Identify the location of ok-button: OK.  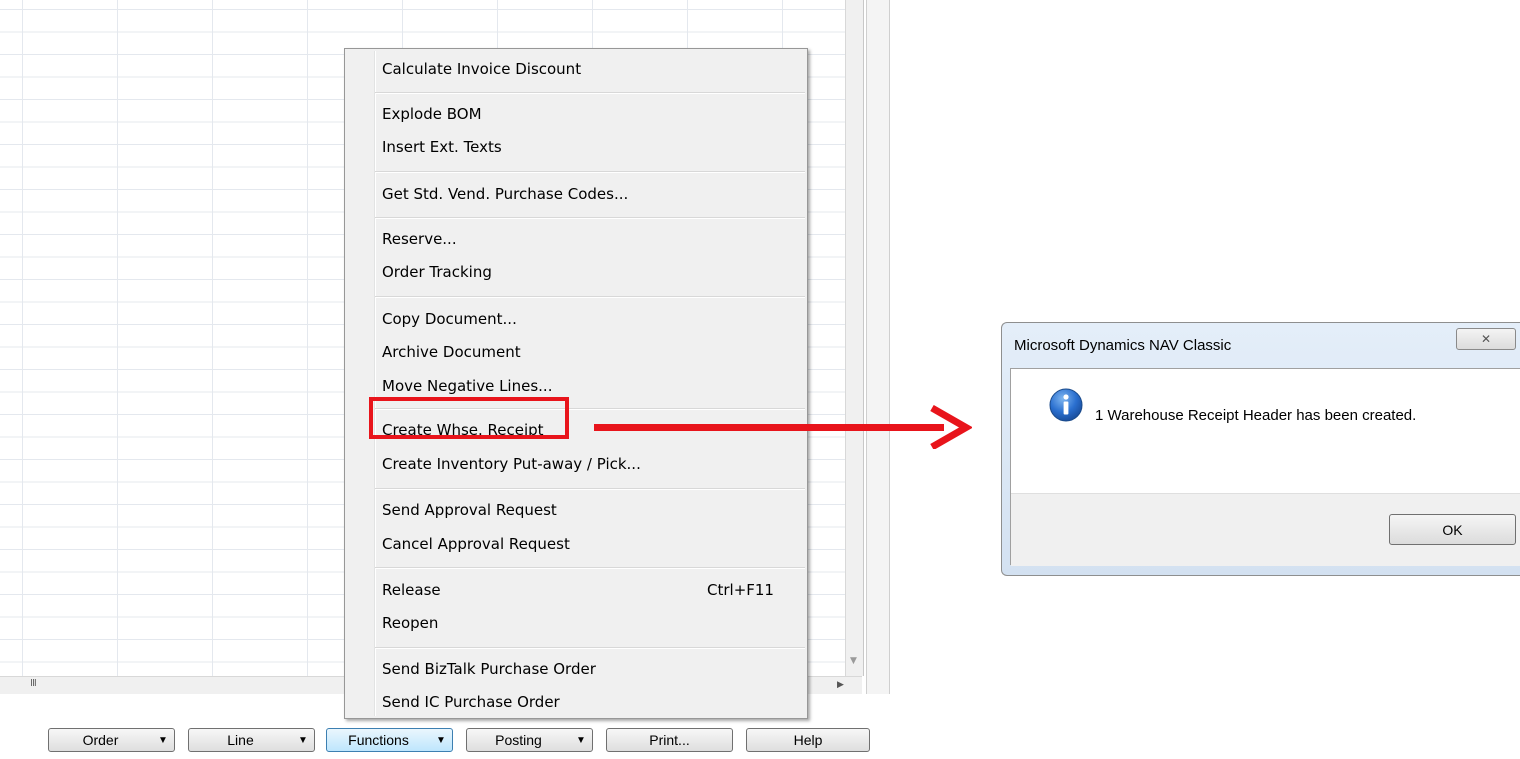
(1452, 529).